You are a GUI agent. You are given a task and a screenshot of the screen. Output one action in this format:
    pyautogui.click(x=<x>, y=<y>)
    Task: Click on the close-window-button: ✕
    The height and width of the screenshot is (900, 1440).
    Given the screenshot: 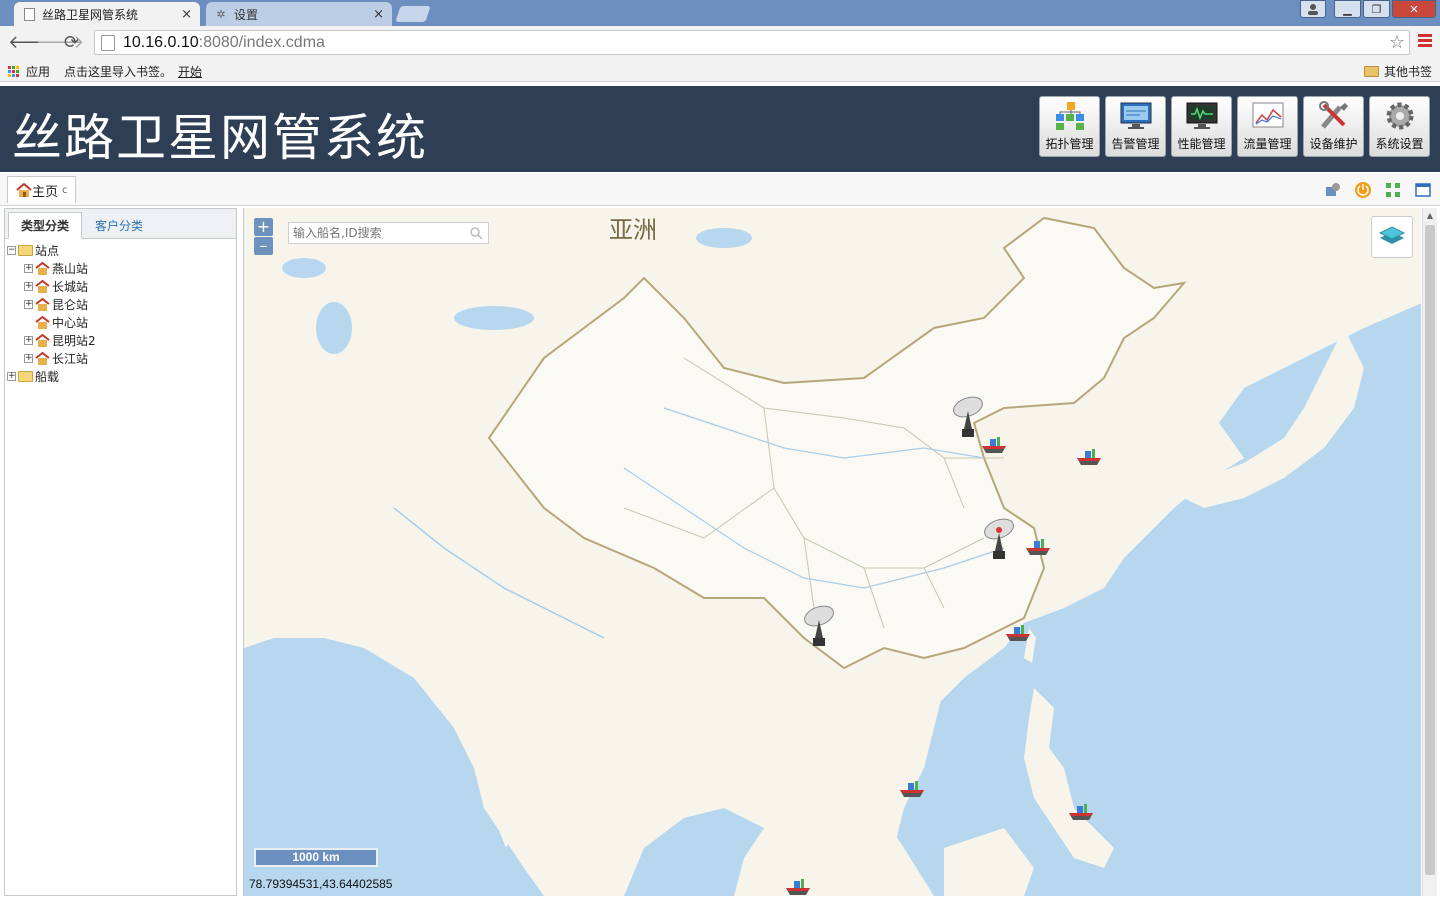 What is the action you would take?
    pyautogui.click(x=1414, y=9)
    